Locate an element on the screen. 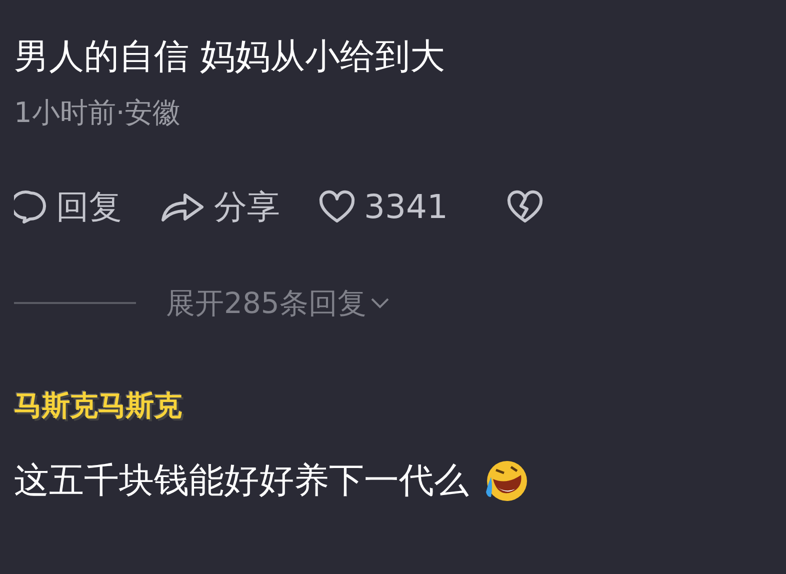 The height and width of the screenshot is (574, 786). username: 马斯克马斯克 is located at coordinates (98, 406).